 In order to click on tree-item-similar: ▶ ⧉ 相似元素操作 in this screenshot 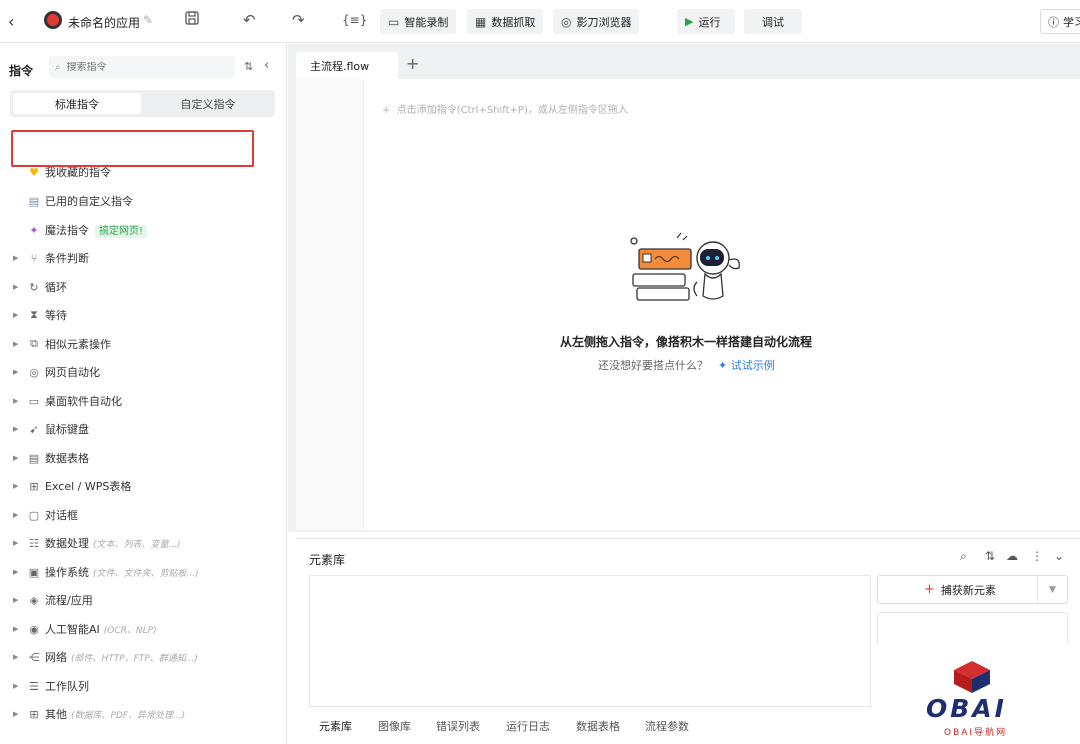, I will do `click(143, 344)`.